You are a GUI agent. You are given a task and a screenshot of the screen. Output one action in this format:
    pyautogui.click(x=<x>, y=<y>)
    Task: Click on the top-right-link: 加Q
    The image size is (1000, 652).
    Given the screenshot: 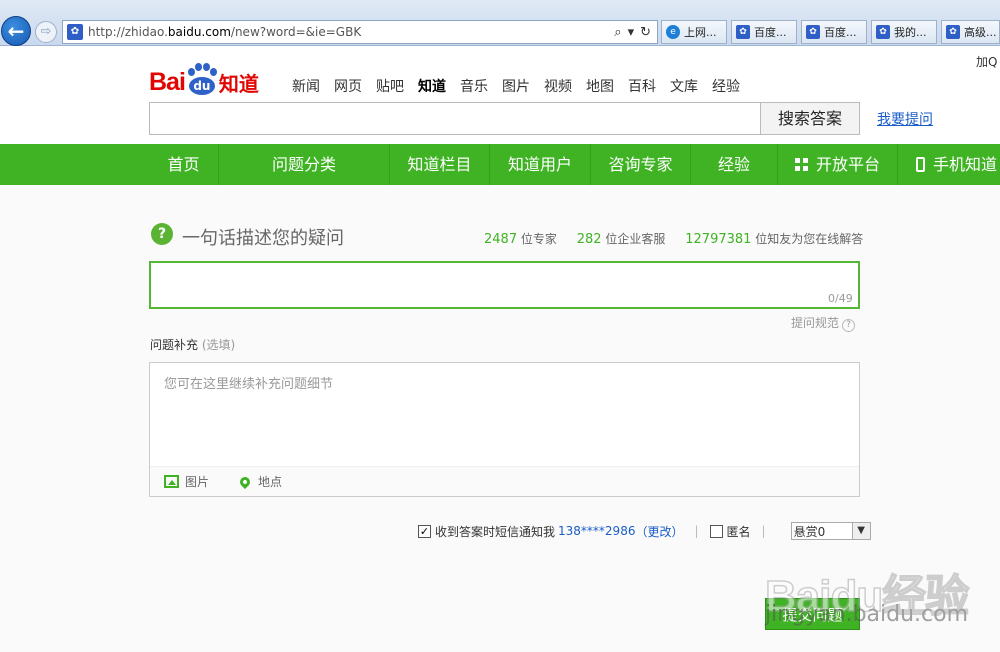 What is the action you would take?
    pyautogui.click(x=986, y=61)
    